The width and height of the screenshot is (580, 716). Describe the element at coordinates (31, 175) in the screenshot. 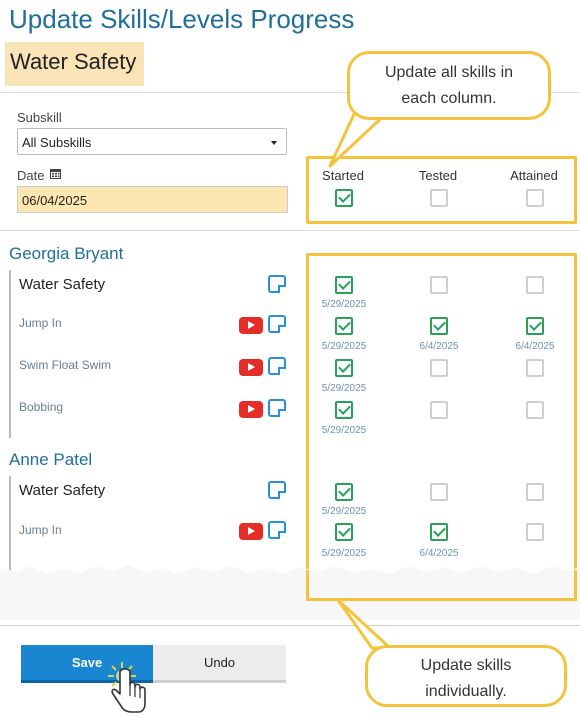

I see `date-label: Date` at that location.